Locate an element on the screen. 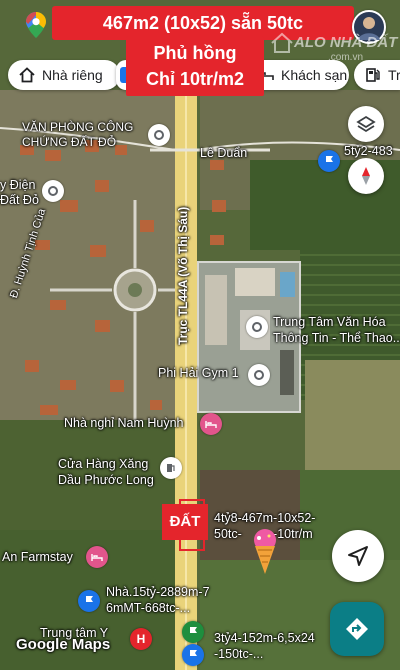 Image resolution: width=400 pixels, height=670 pixels. hospital-icon: H is located at coordinates (141, 639).